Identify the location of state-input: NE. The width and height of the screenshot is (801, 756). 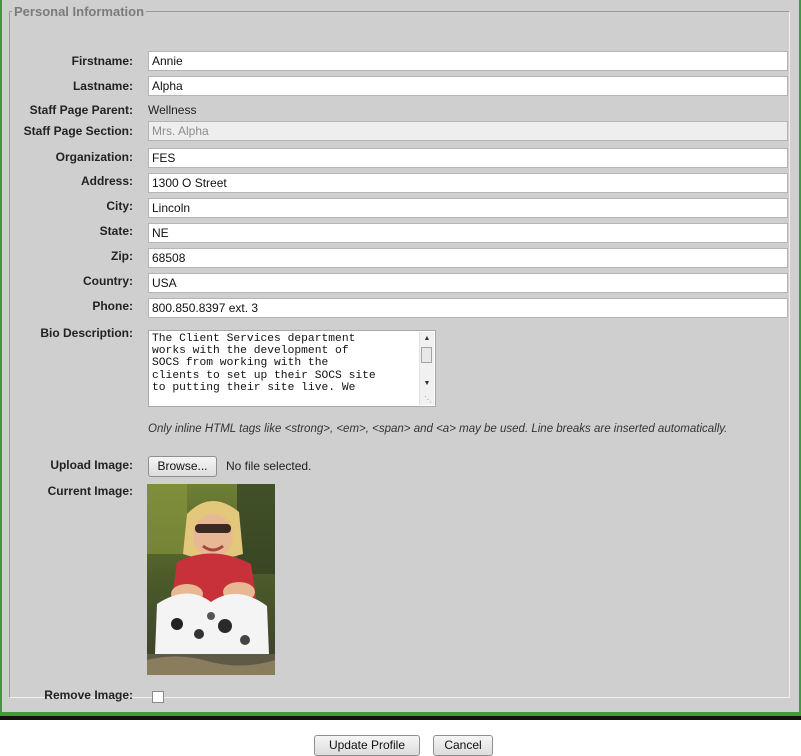
(468, 233).